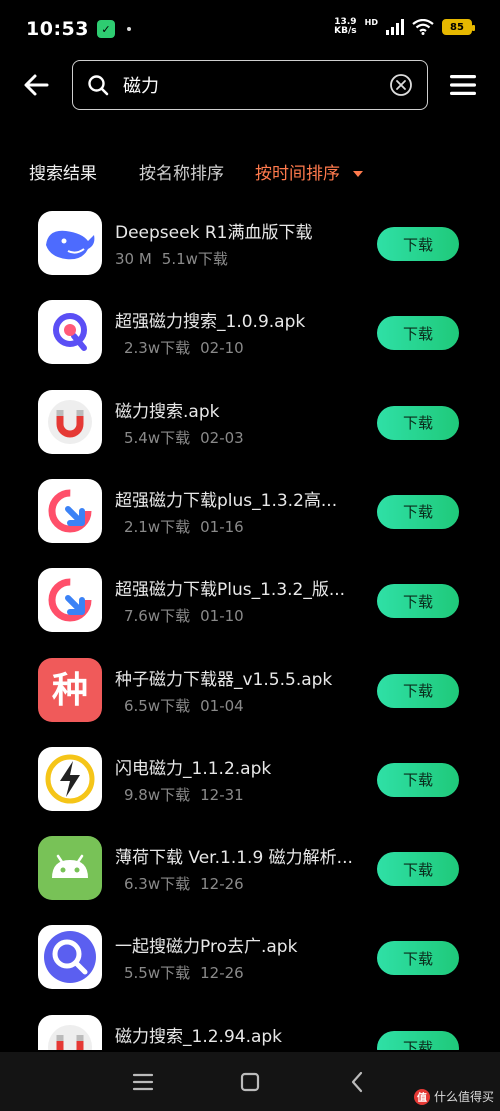 This screenshot has width=500, height=1111. I want to click on battery-icon: 85, so click(458, 27).